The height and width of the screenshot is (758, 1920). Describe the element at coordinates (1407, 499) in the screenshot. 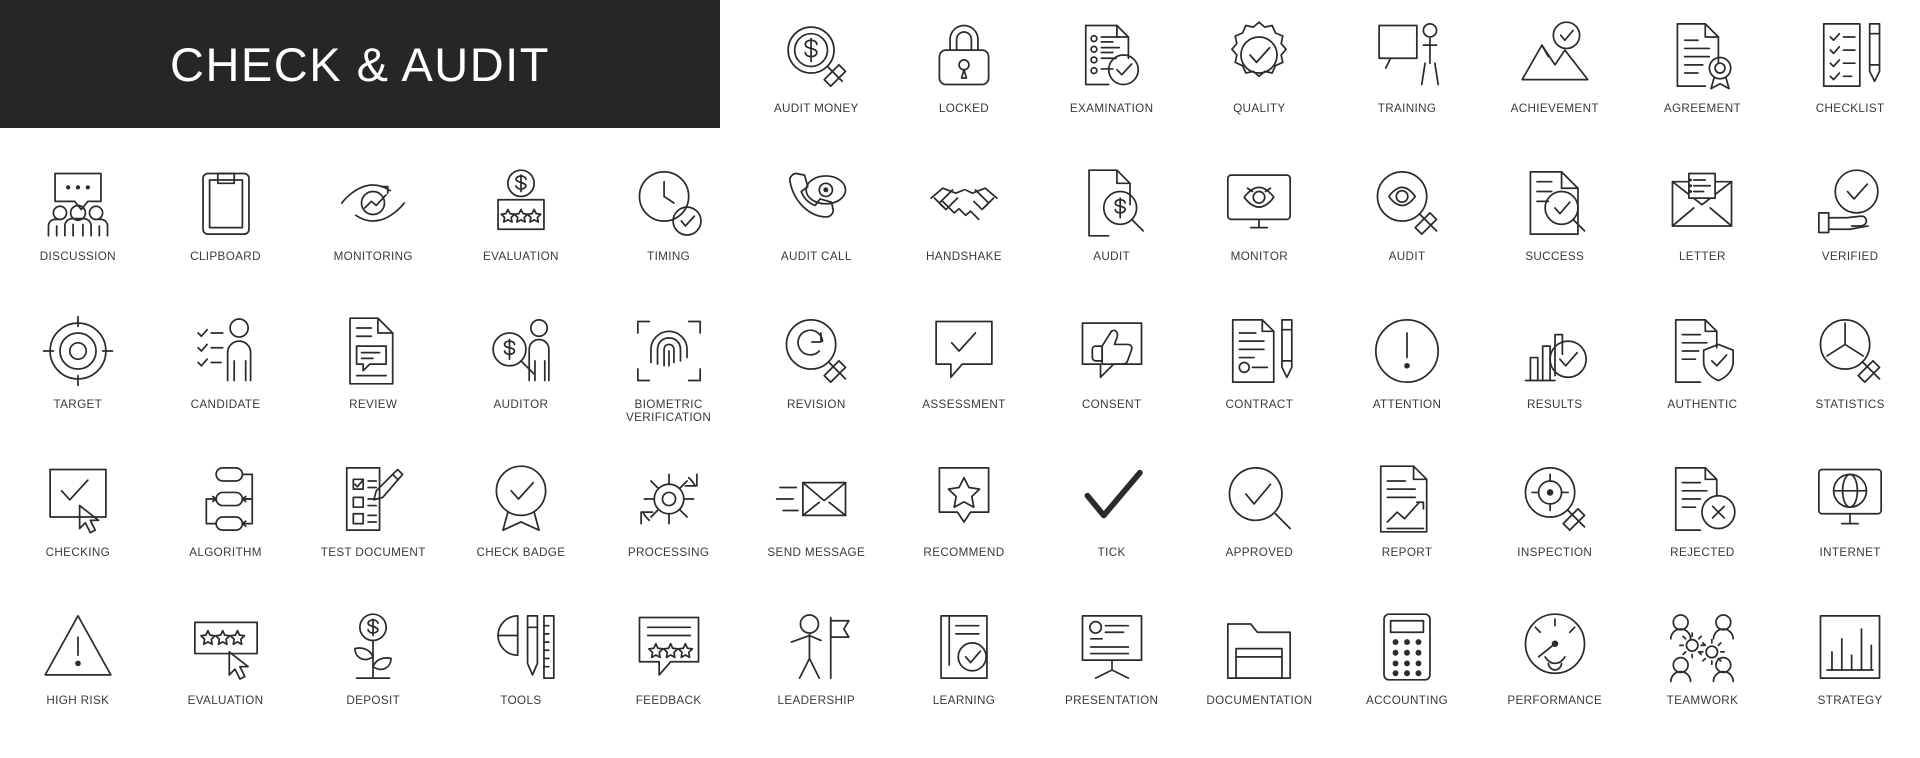

I see `document-graph-icon` at that location.